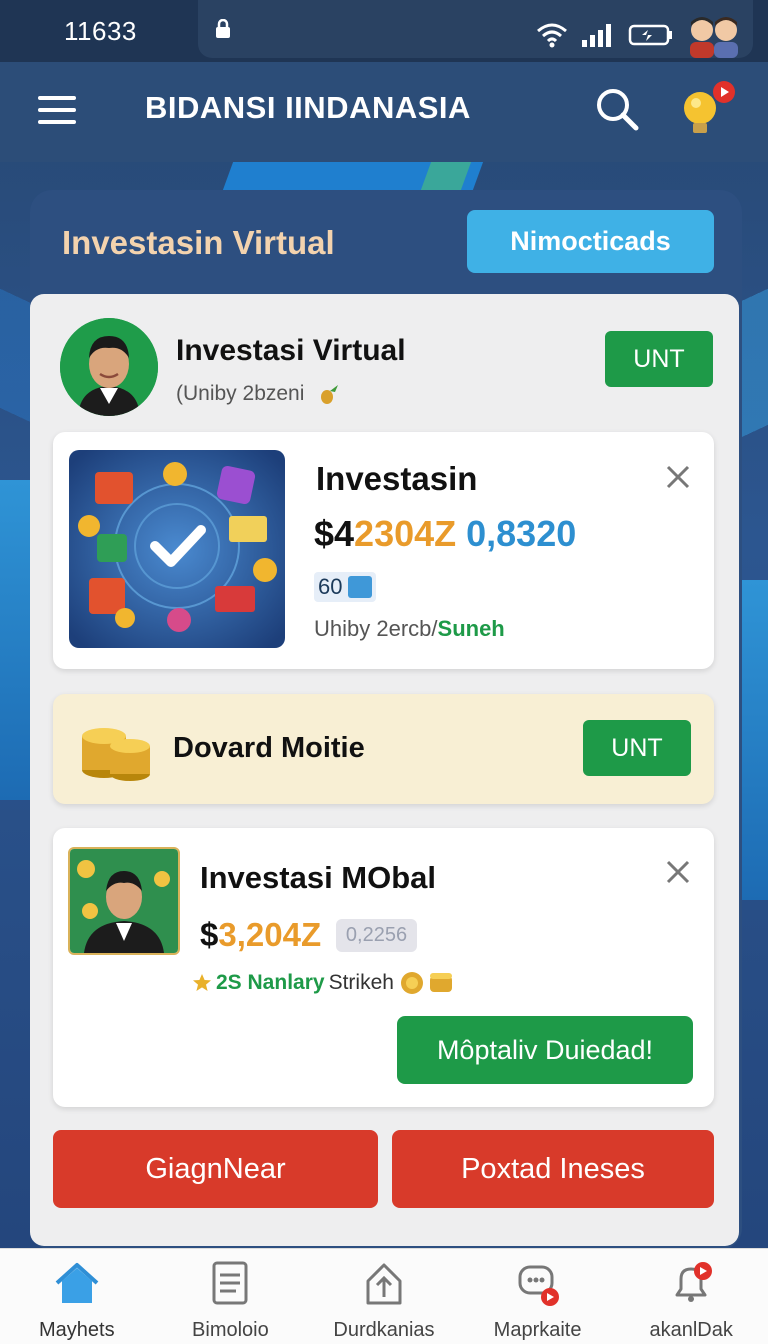  I want to click on mobal-thumbnail, so click(124, 901).